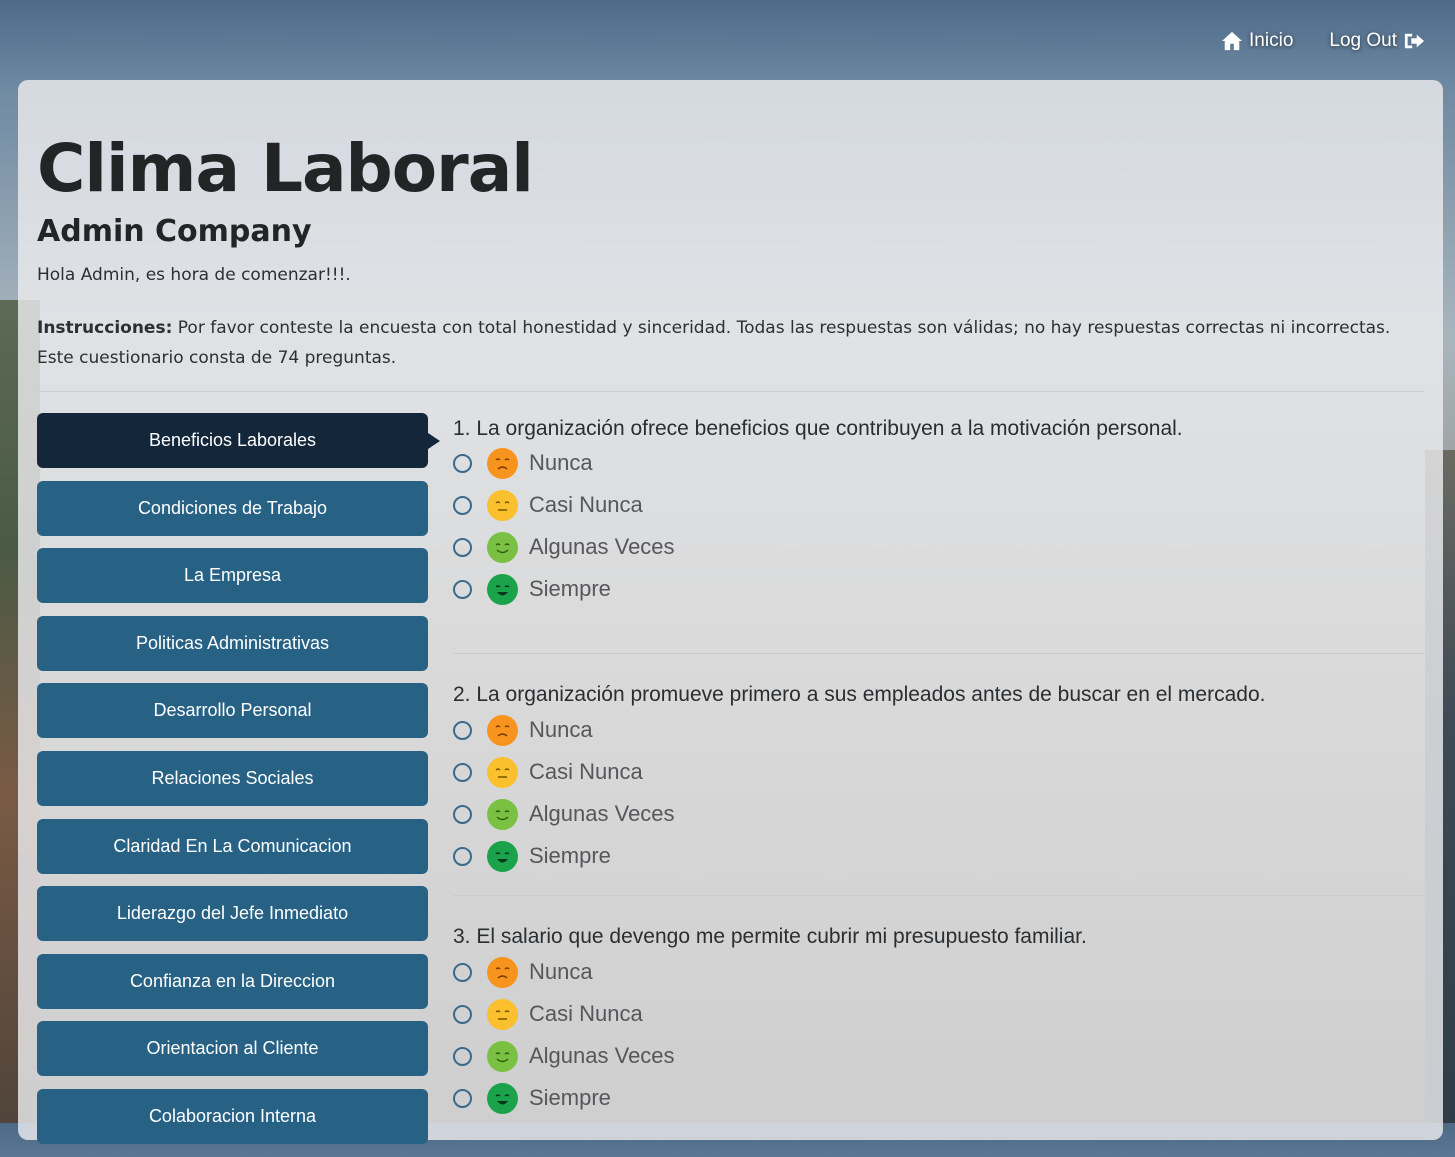 This screenshot has height=1157, width=1455. I want to click on category-button-orientacion-cliente: Orientacion al Cliente, so click(232, 1049).